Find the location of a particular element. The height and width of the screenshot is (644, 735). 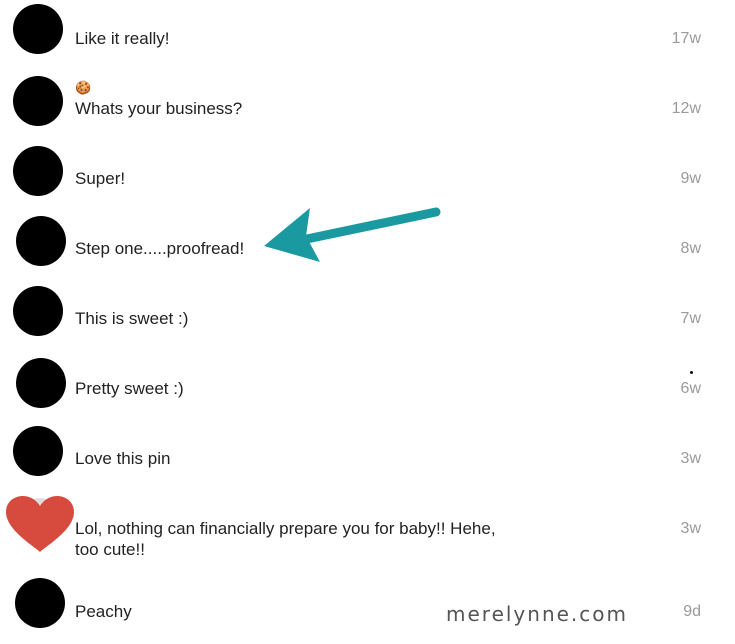

comment-text: This is sweet :) is located at coordinates (132, 318).